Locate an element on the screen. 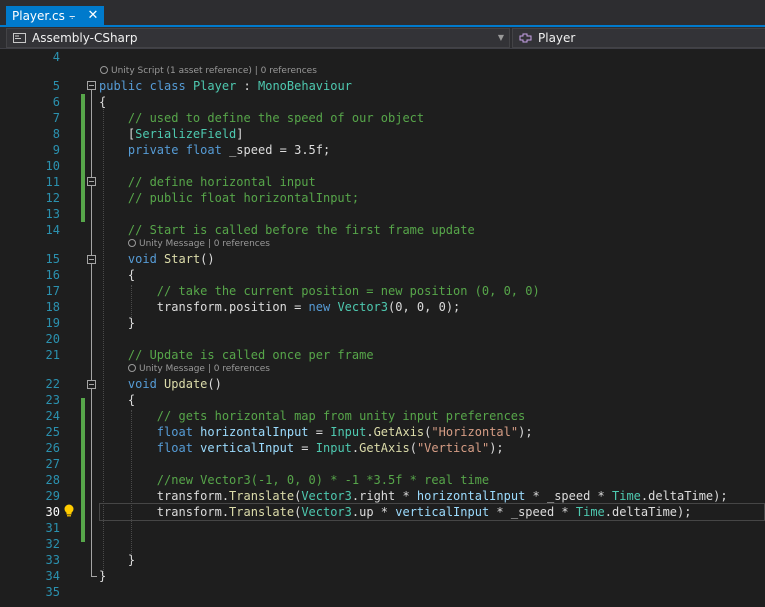 Image resolution: width=765 pixels, height=607 pixels. code-token: . is located at coordinates (370, 432).